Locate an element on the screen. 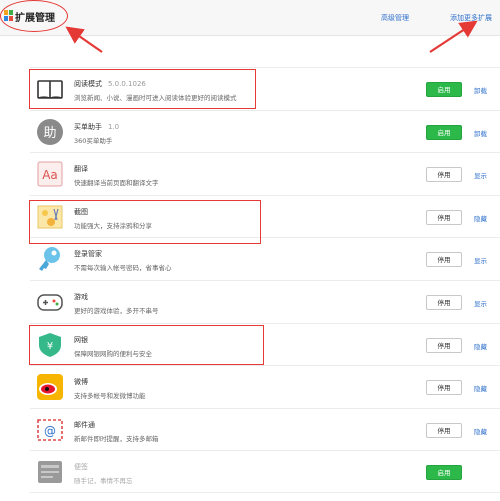 Image resolution: width=500 pixels, height=501 pixels. svg-text: 助 is located at coordinates (49, 133).